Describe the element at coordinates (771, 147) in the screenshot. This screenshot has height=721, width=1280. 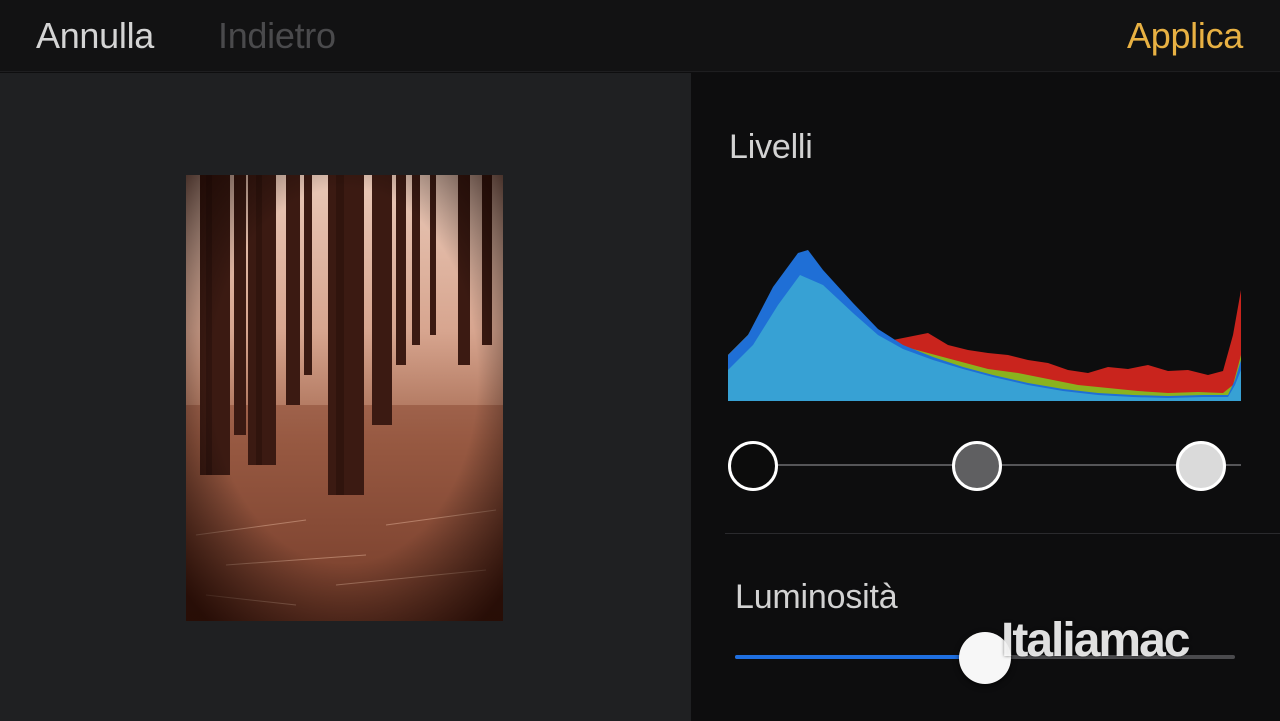
I see `levels-title: Livelli` at that location.